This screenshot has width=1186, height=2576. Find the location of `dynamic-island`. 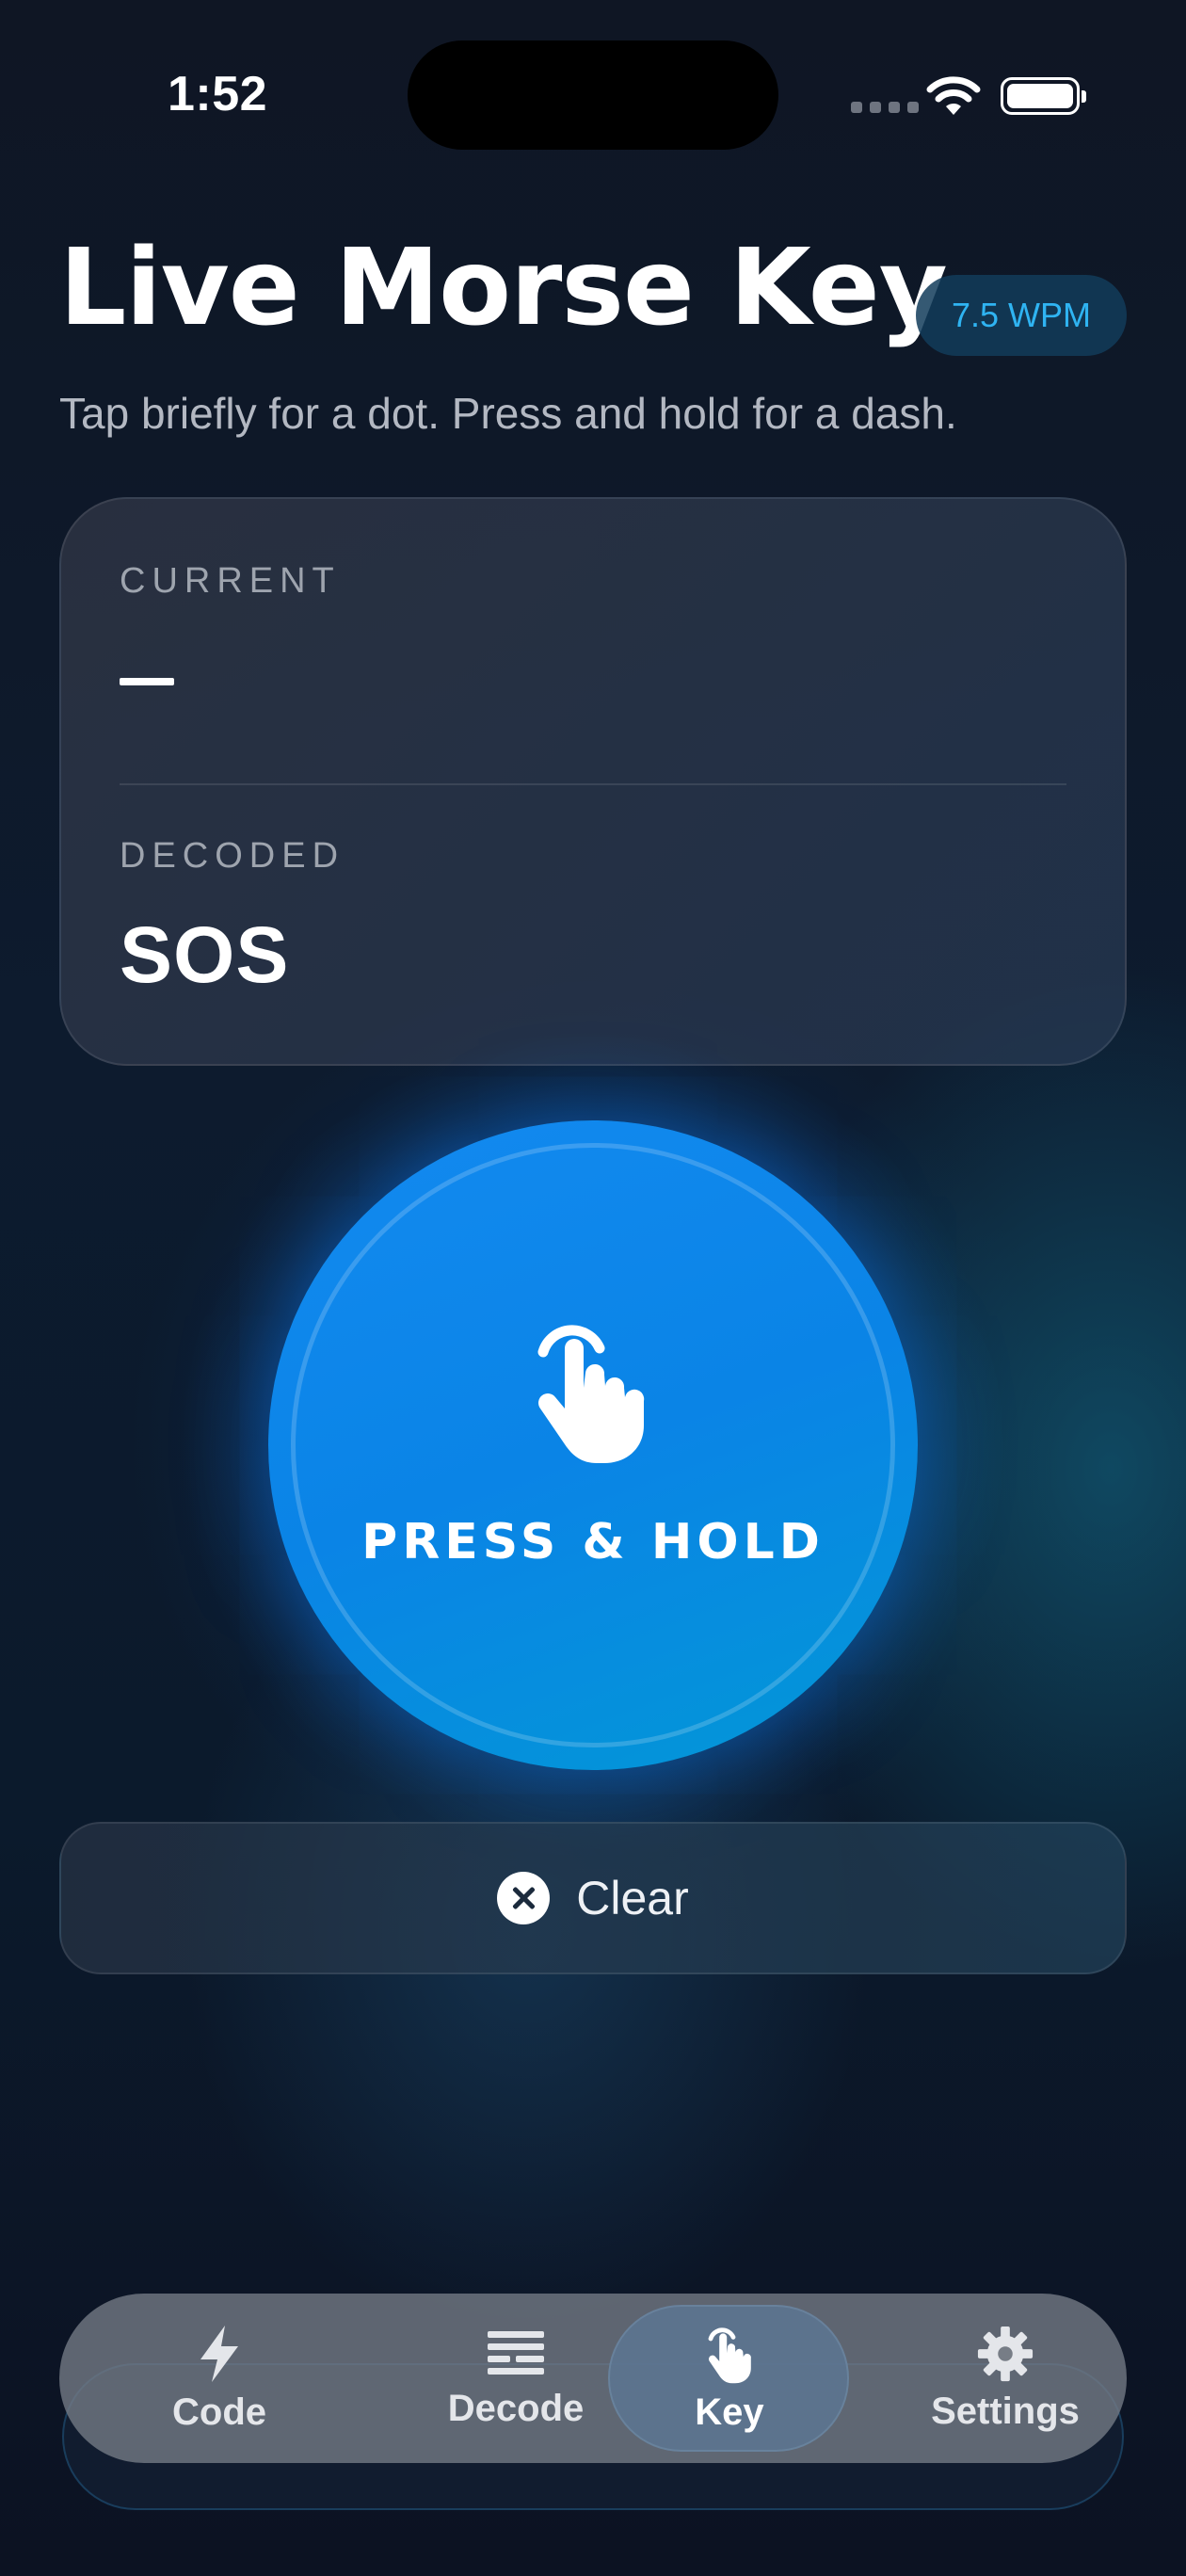

dynamic-island is located at coordinates (593, 95).